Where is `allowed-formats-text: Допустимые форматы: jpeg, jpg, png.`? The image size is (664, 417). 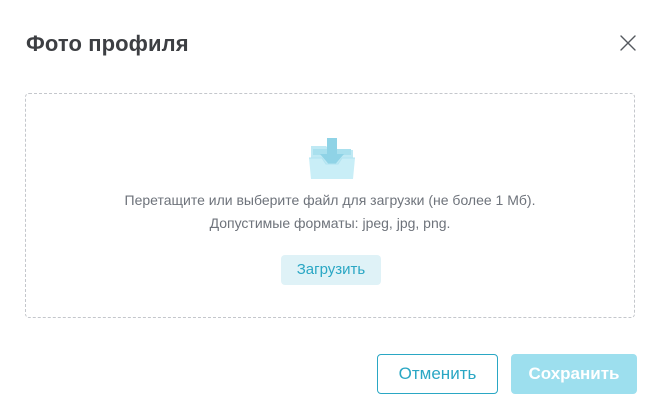 allowed-formats-text: Допустимые форматы: jpeg, jpg, png. is located at coordinates (330, 223).